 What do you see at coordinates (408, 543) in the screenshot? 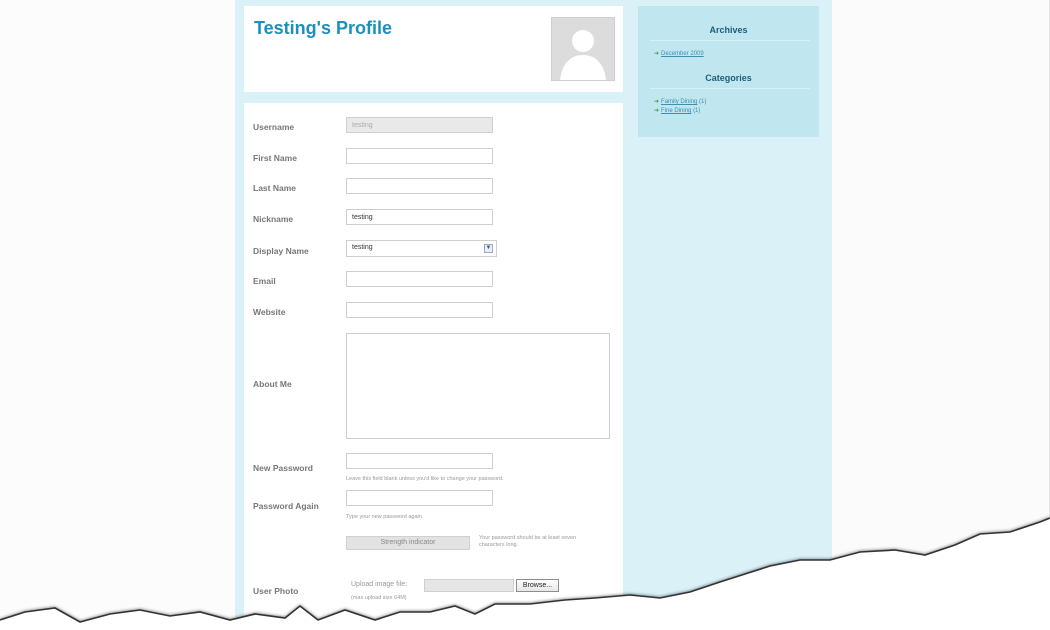
I see `password-strength-indicator: Strength indicator` at bounding box center [408, 543].